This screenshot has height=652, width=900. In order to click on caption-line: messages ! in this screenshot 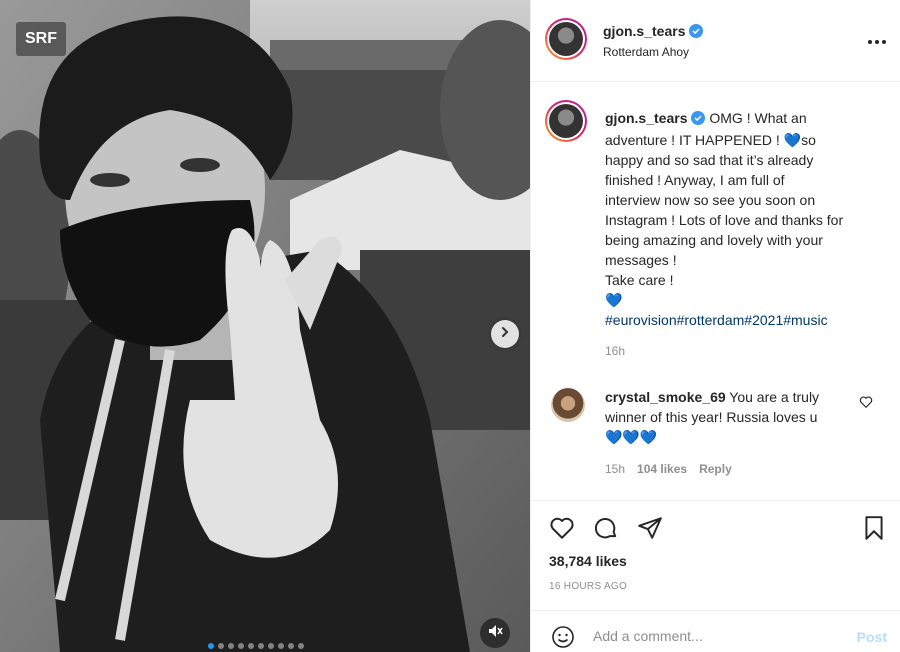, I will do `click(641, 260)`.